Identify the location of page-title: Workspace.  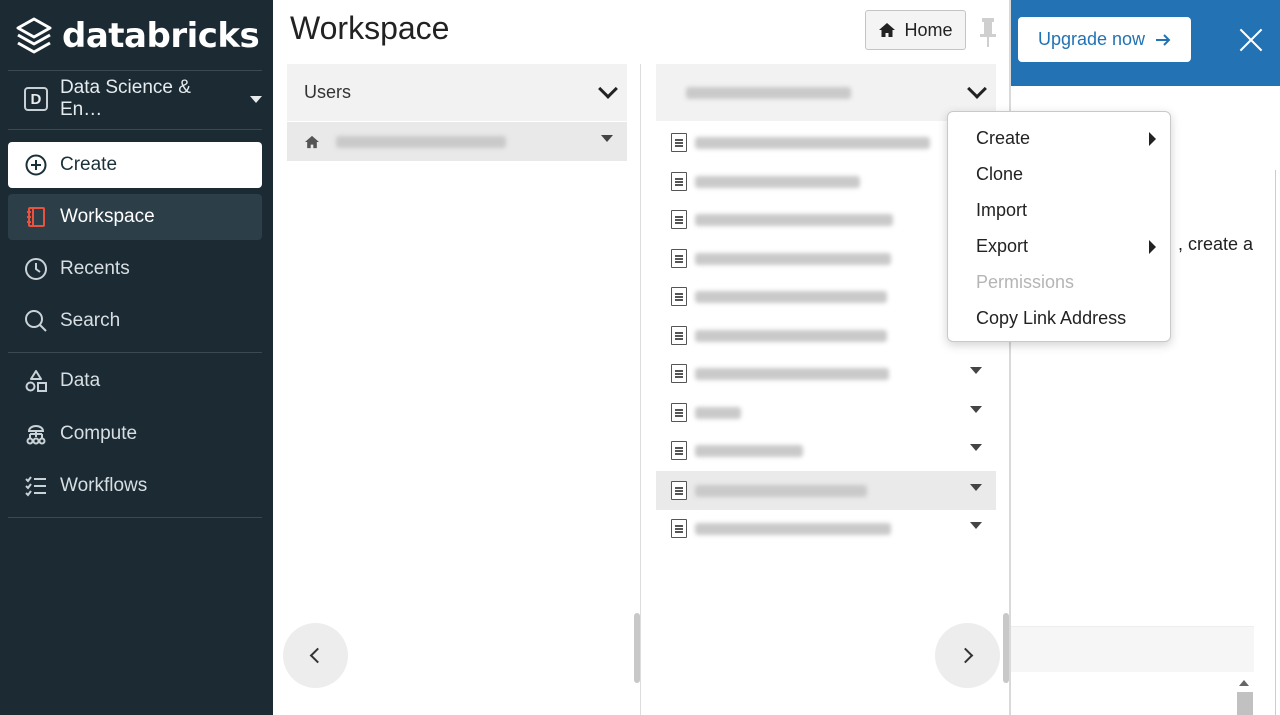
(370, 28).